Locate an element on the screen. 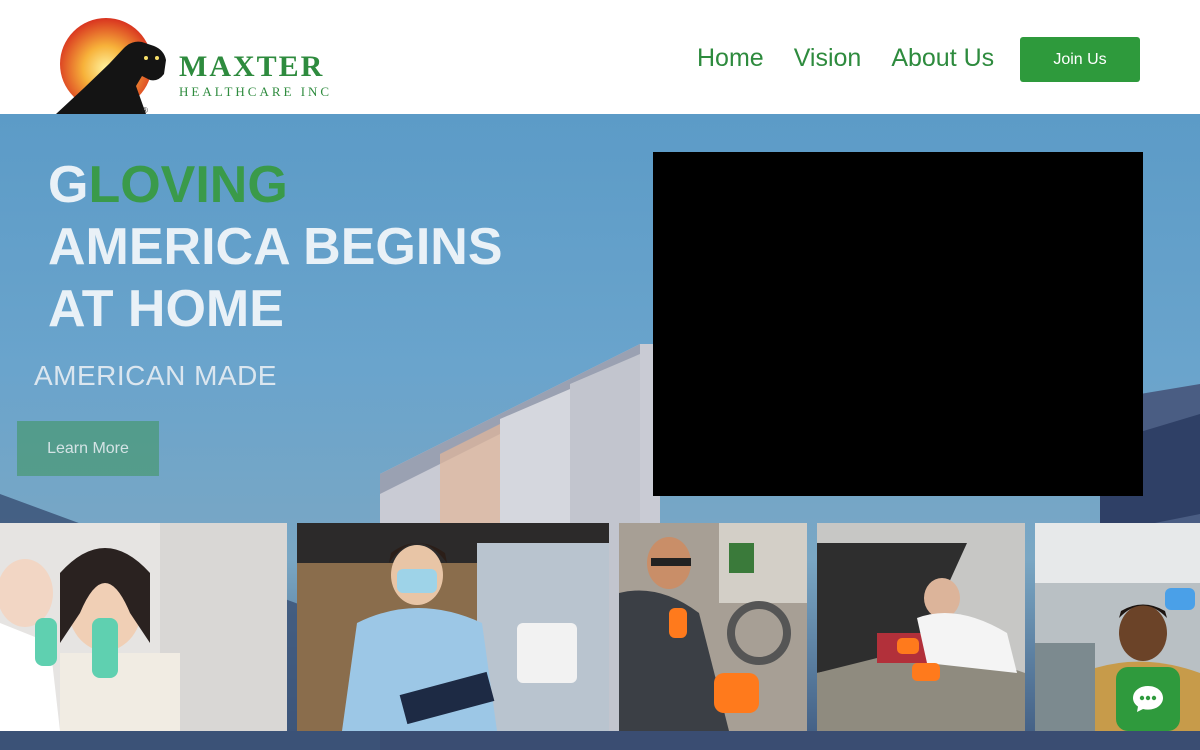 The height and width of the screenshot is (750, 1200). hero-headline: GLOVING AMERICA BEGINS AT HOME is located at coordinates (275, 247).